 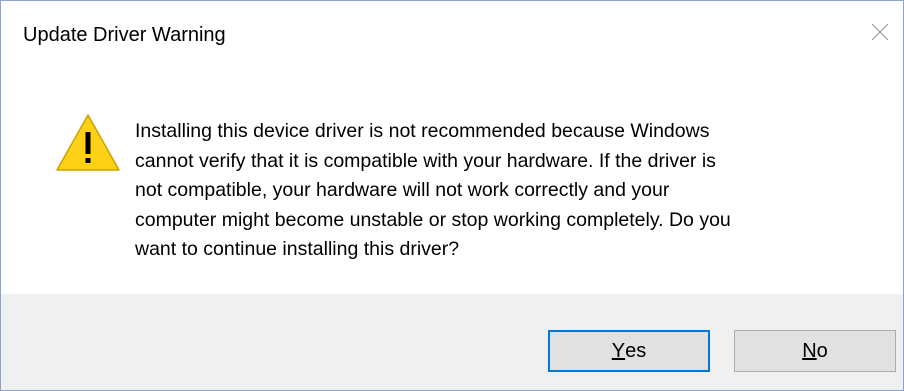 What do you see at coordinates (636, 350) in the screenshot?
I see `yes-button-label: es` at bounding box center [636, 350].